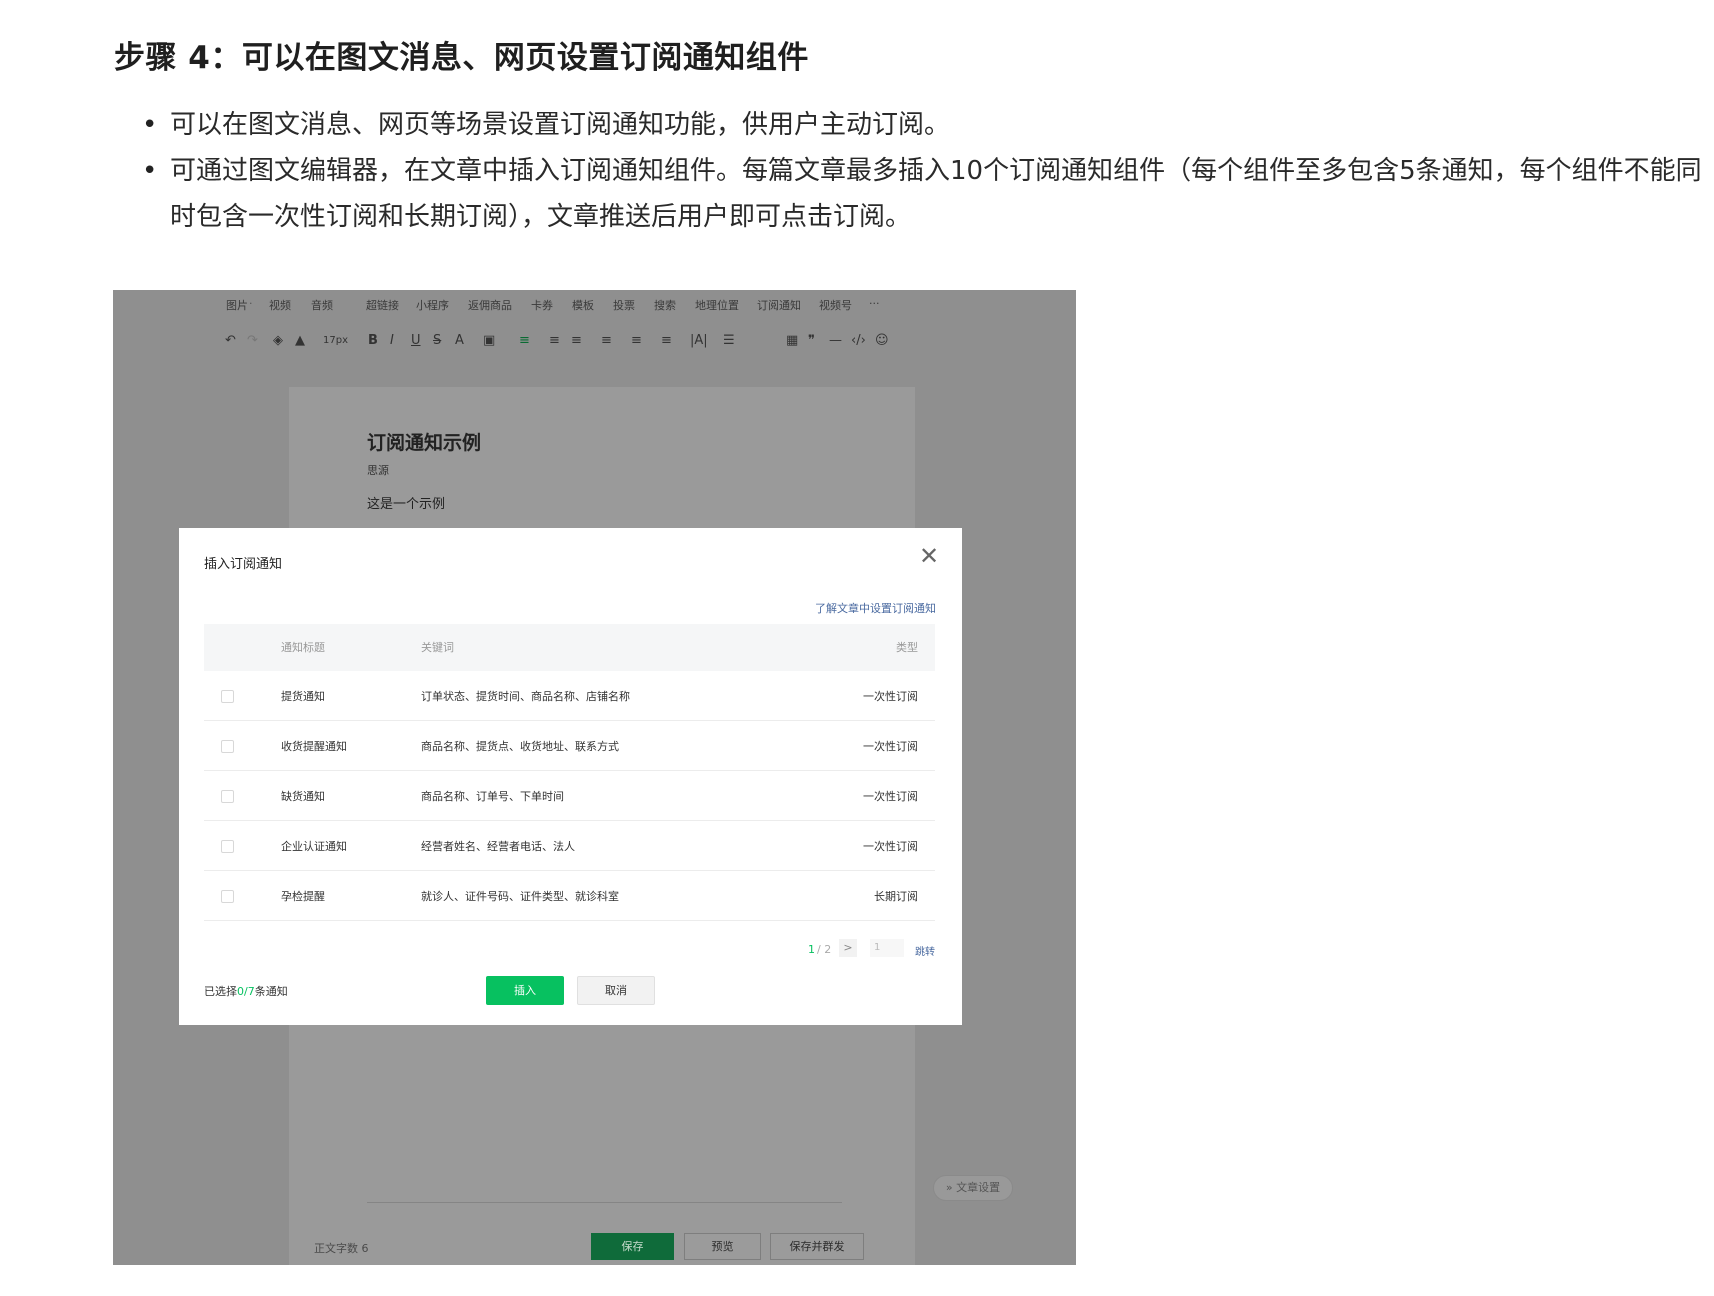 This screenshot has width=1714, height=1296. I want to click on preview-button: 预览, so click(722, 1246).